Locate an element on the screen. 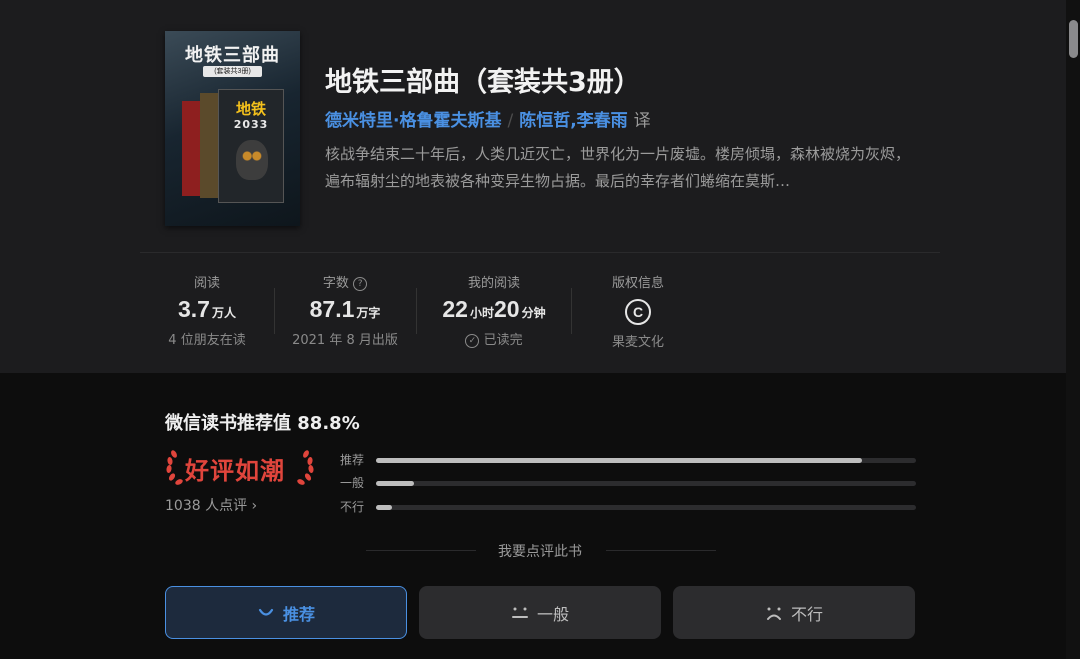  book-title: 地铁三部曲（套装共3册） is located at coordinates (483, 82).